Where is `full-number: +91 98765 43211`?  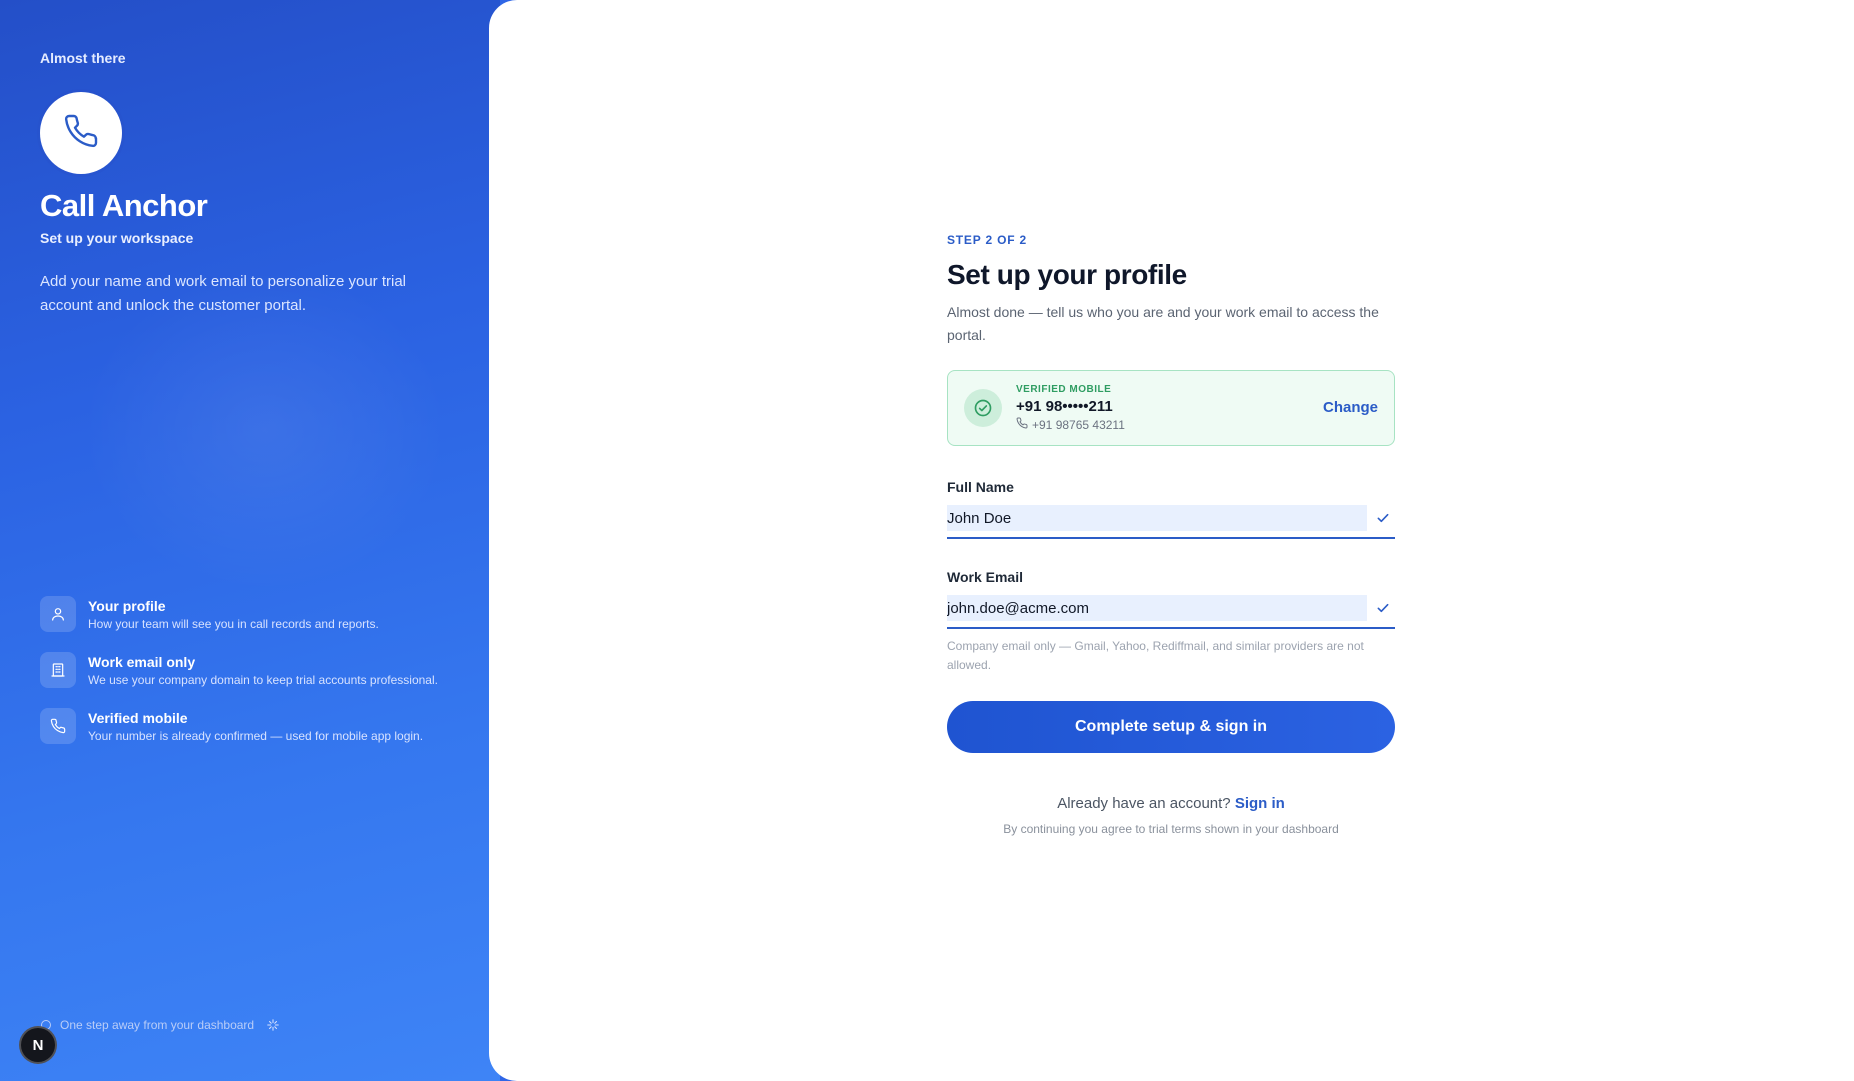 full-number: +91 98765 43211 is located at coordinates (1078, 424).